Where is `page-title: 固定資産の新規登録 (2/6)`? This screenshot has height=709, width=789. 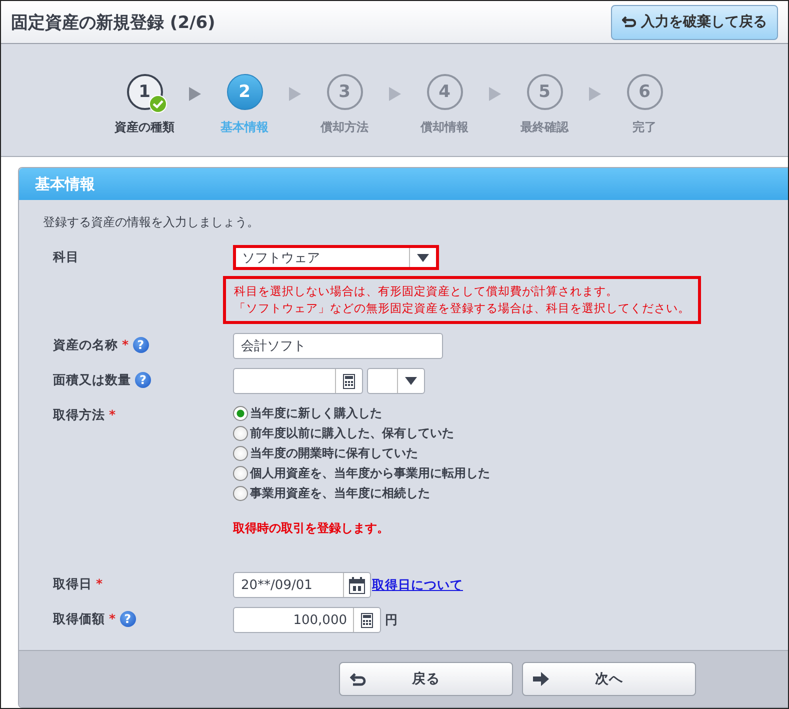
page-title: 固定資産の新規登録 (2/6) is located at coordinates (113, 23).